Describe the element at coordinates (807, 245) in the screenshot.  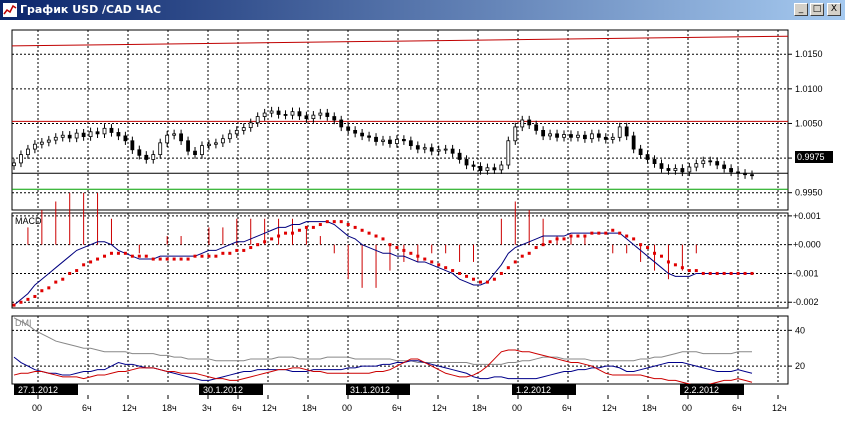
I see `macd-tick-label: +0.000` at that location.